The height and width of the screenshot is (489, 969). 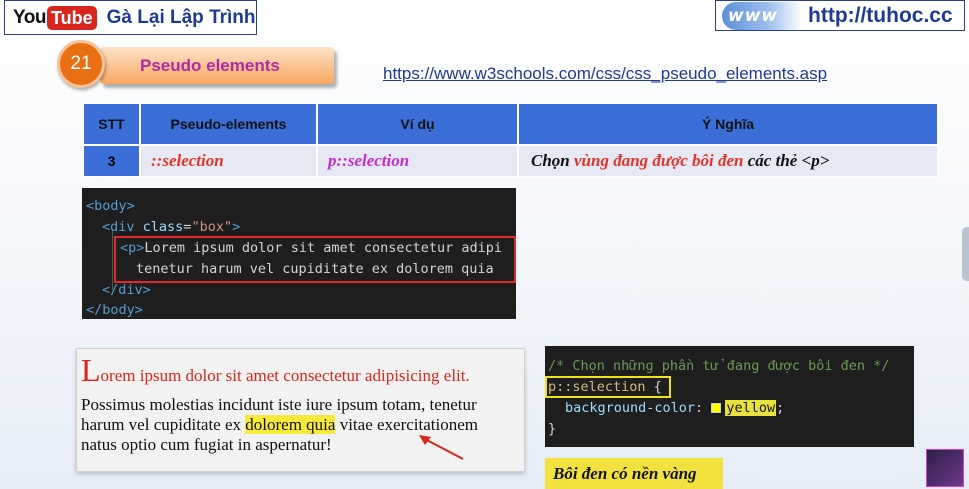 What do you see at coordinates (126, 290) in the screenshot?
I see `code-line-div-close: </div>` at bounding box center [126, 290].